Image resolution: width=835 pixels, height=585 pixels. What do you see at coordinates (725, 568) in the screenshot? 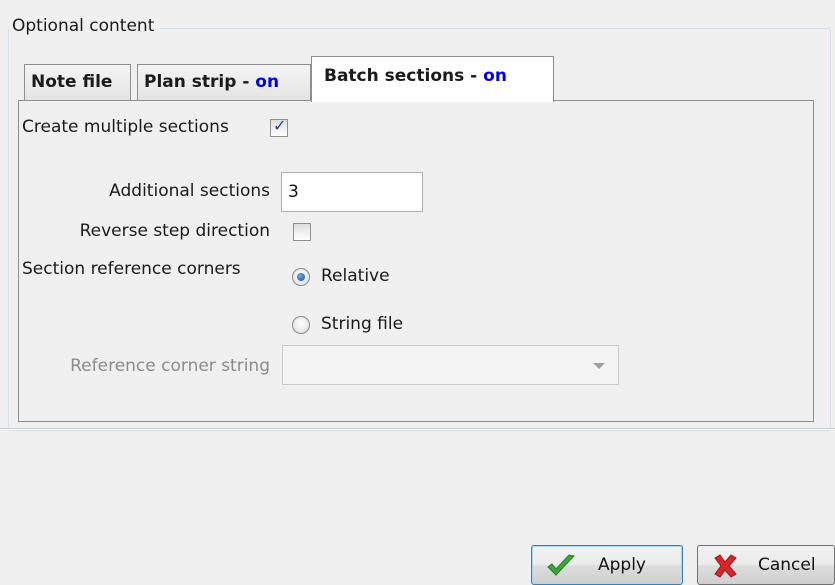
I see `red-x-icon` at bounding box center [725, 568].